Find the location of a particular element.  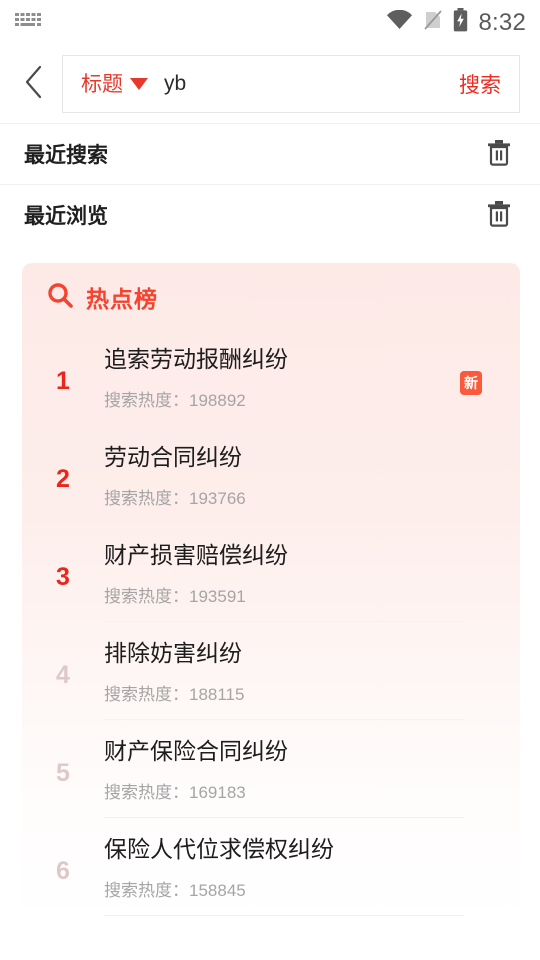

new-badge: 新 is located at coordinates (471, 383).